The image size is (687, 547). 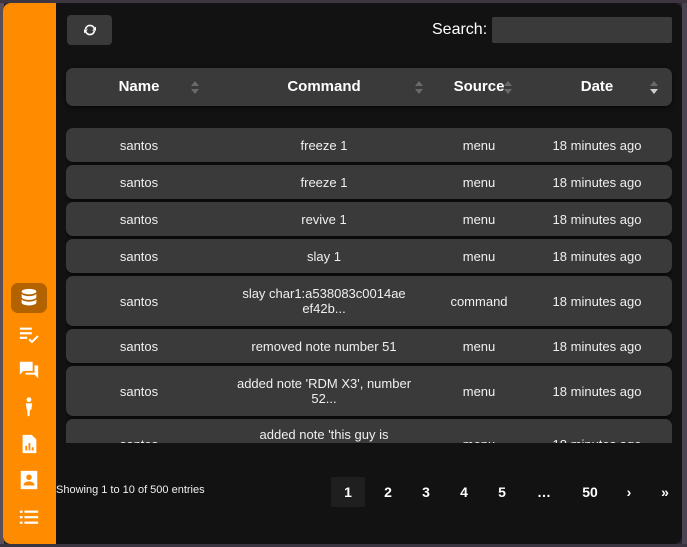 I want to click on table-row: santos revive 1 menu 18 minutes ago, so click(x=369, y=219).